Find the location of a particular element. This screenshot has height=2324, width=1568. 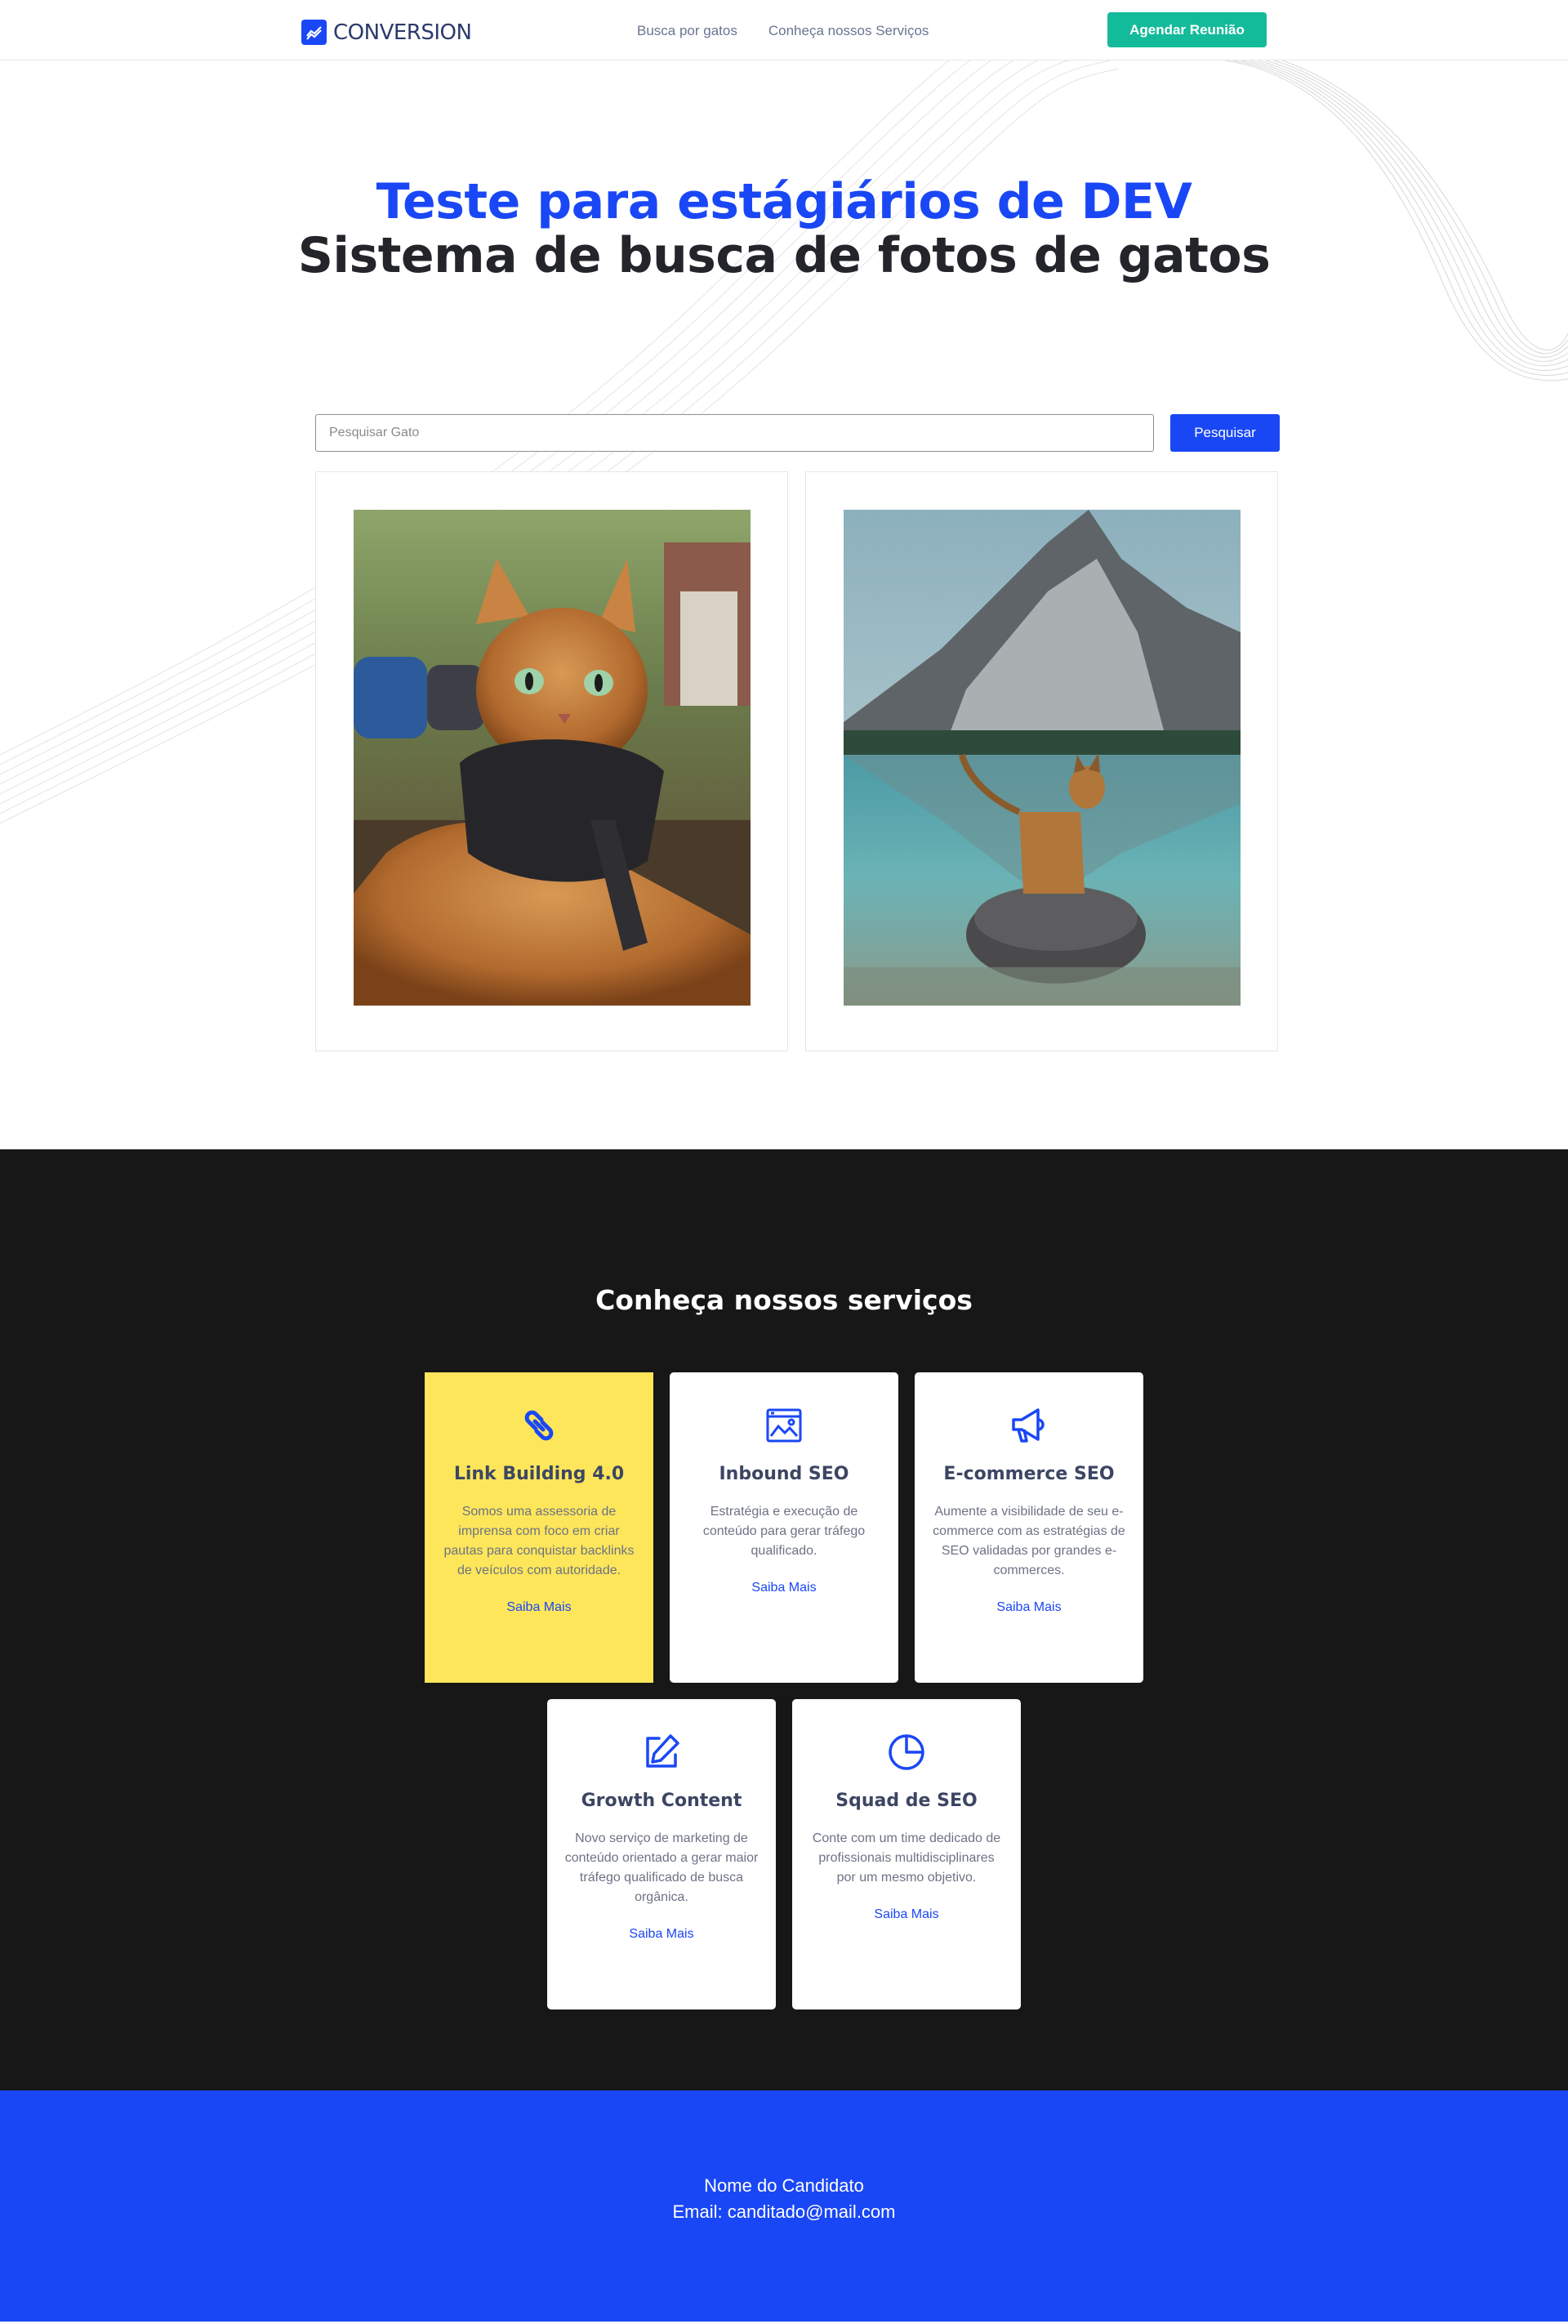

service-title: Growth Content is located at coordinates (661, 1801).